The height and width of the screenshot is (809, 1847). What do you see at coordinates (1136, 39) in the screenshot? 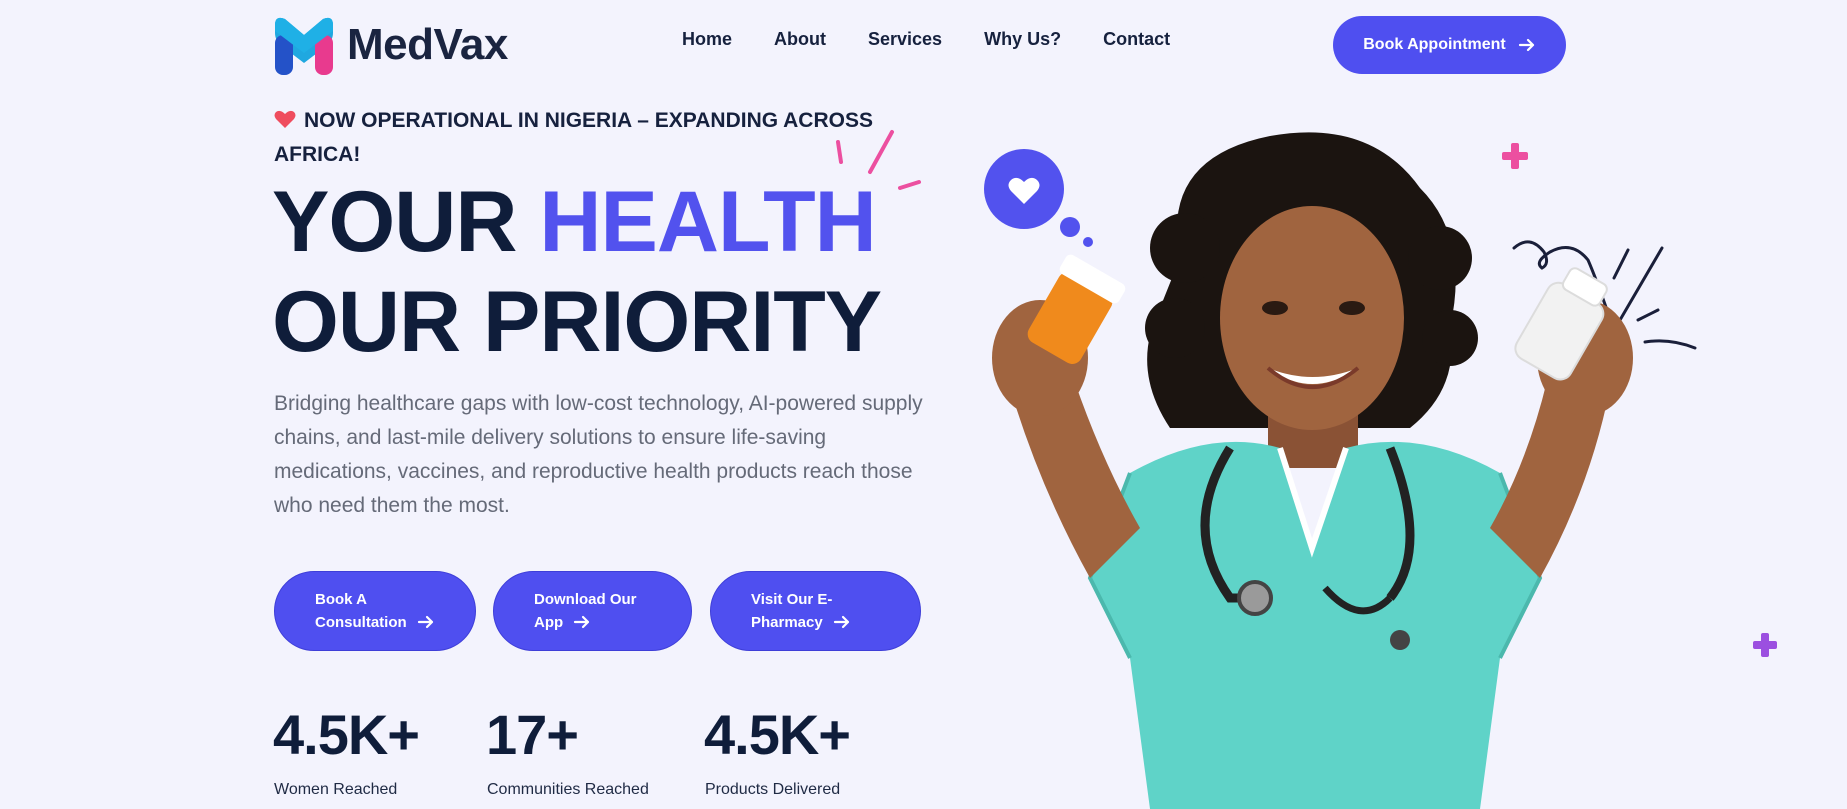
I see `nav-contact: Contact` at bounding box center [1136, 39].